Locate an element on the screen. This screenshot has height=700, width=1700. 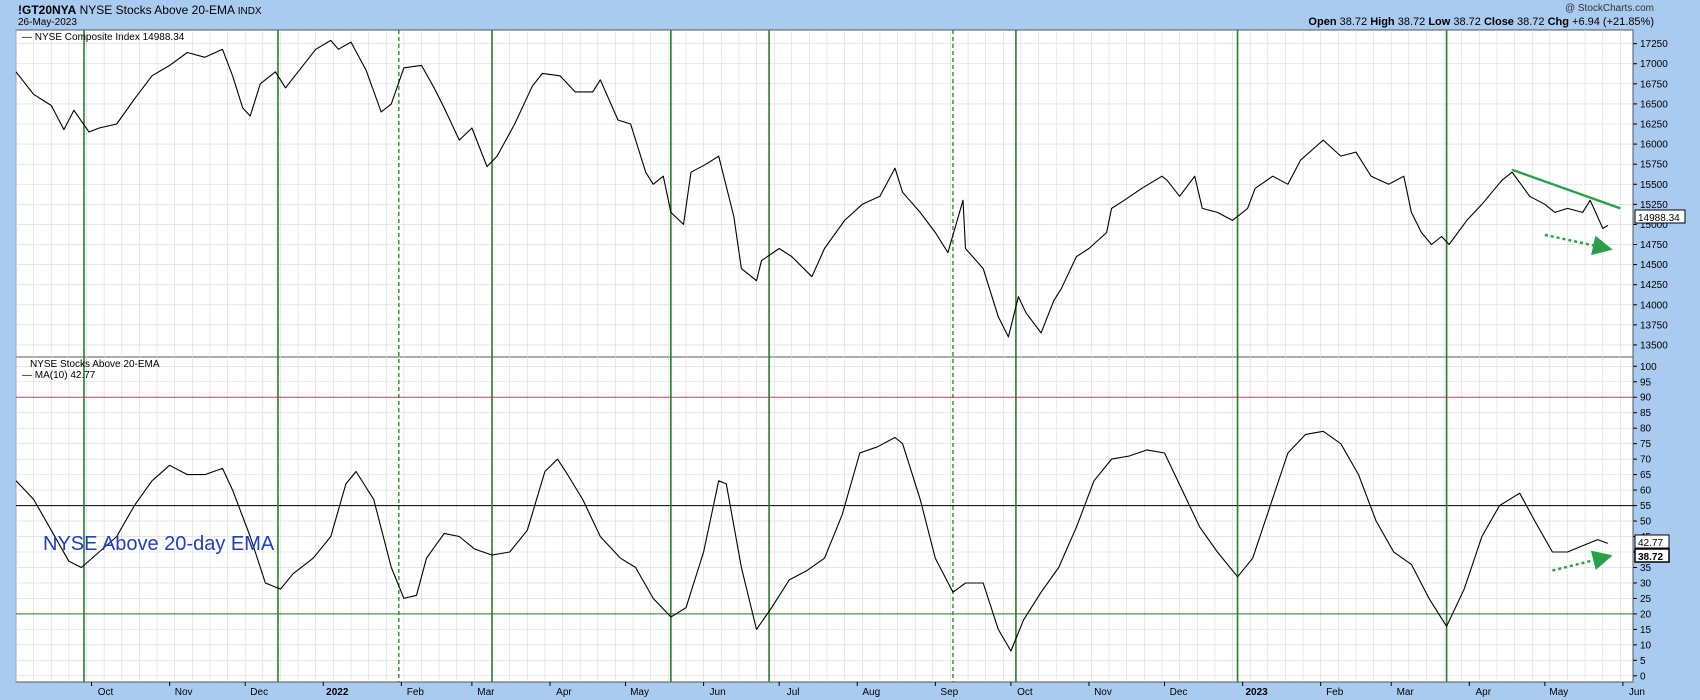
top-y-tick-label: 13750 is located at coordinates (1654, 325).